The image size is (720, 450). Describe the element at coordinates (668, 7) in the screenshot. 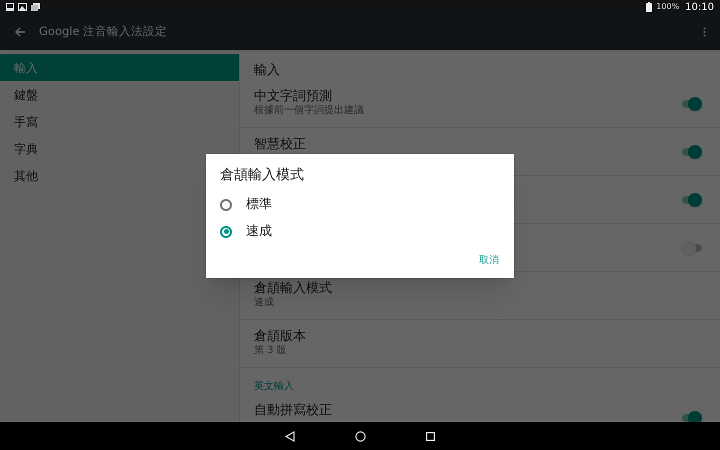

I see `battery-percent: 100%` at that location.